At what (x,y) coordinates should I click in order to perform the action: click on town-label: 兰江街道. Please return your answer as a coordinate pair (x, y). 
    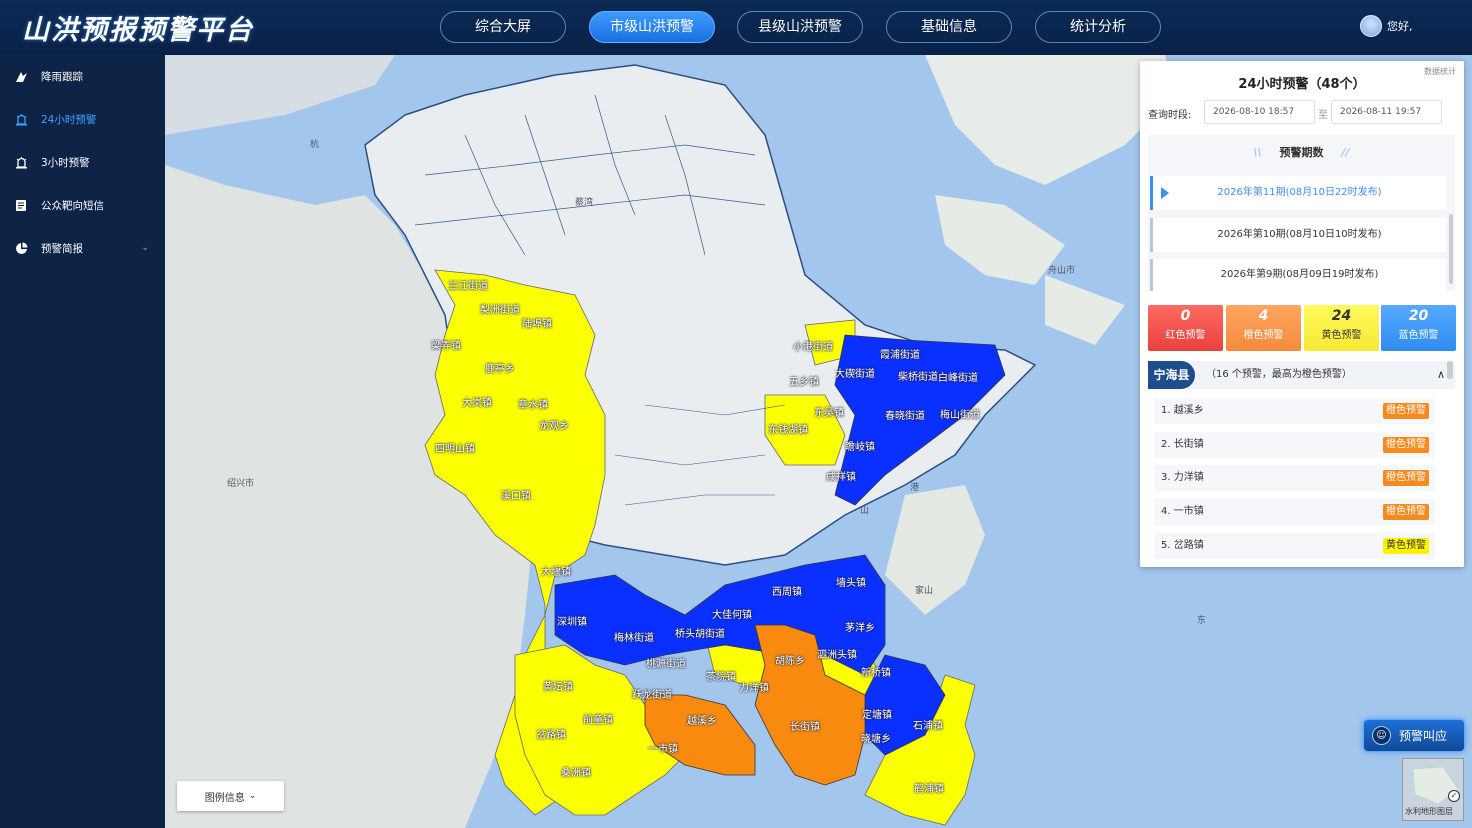
    Looking at the image, I should click on (468, 284).